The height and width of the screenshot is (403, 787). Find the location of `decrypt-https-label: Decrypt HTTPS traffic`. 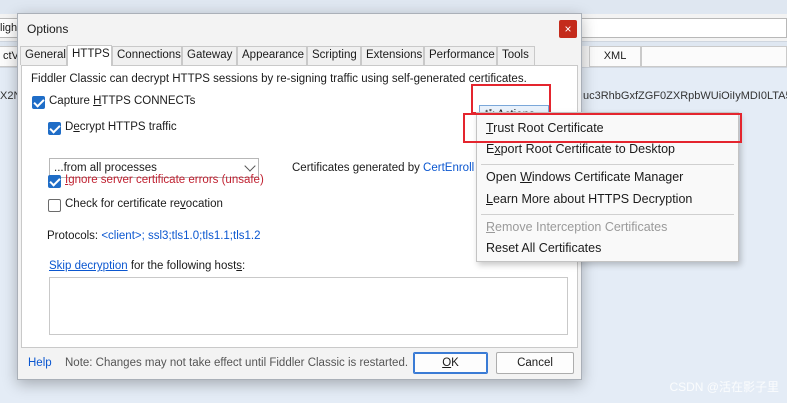

decrypt-https-label: Decrypt HTTPS traffic is located at coordinates (121, 127).